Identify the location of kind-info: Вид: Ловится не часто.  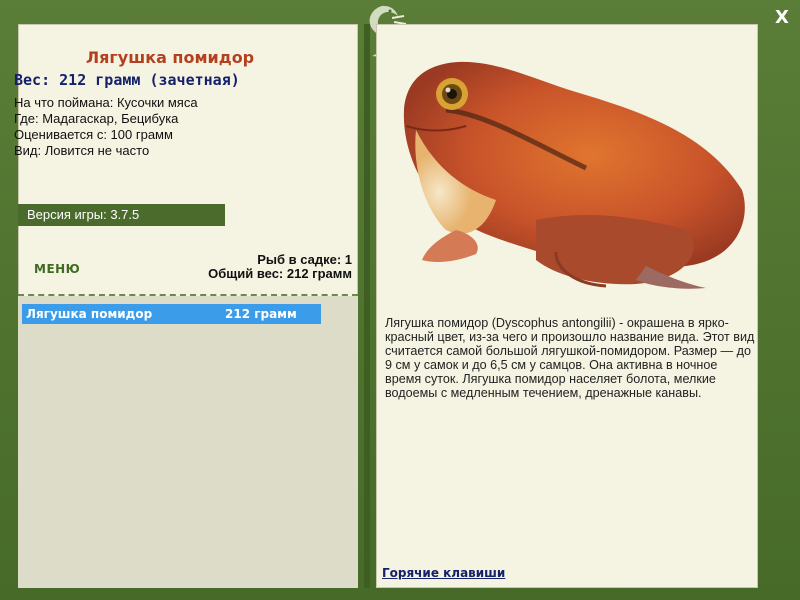
(82, 150).